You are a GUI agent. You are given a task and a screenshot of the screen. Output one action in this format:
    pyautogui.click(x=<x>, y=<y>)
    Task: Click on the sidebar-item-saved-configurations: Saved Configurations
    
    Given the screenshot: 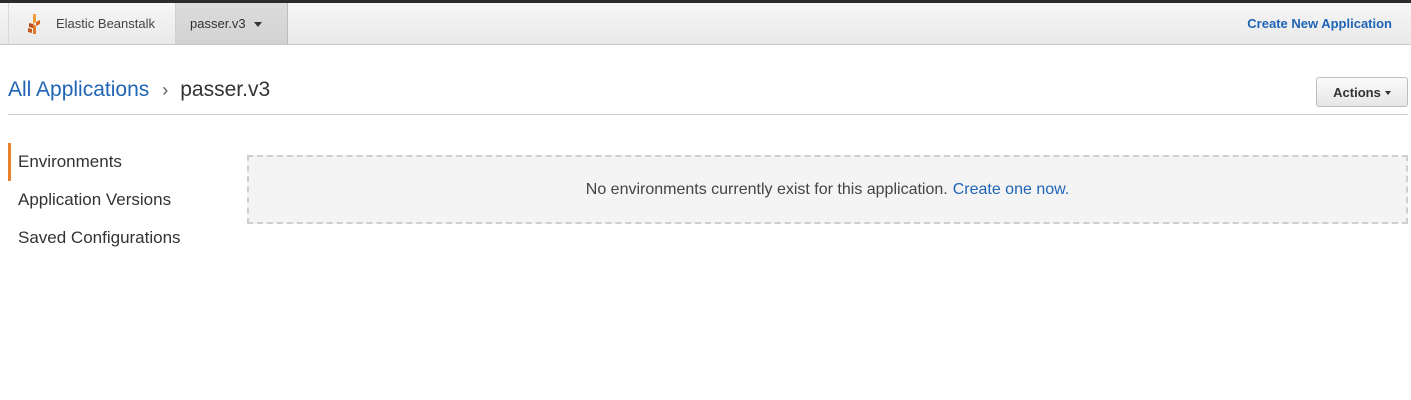 What is the action you would take?
    pyautogui.click(x=118, y=238)
    